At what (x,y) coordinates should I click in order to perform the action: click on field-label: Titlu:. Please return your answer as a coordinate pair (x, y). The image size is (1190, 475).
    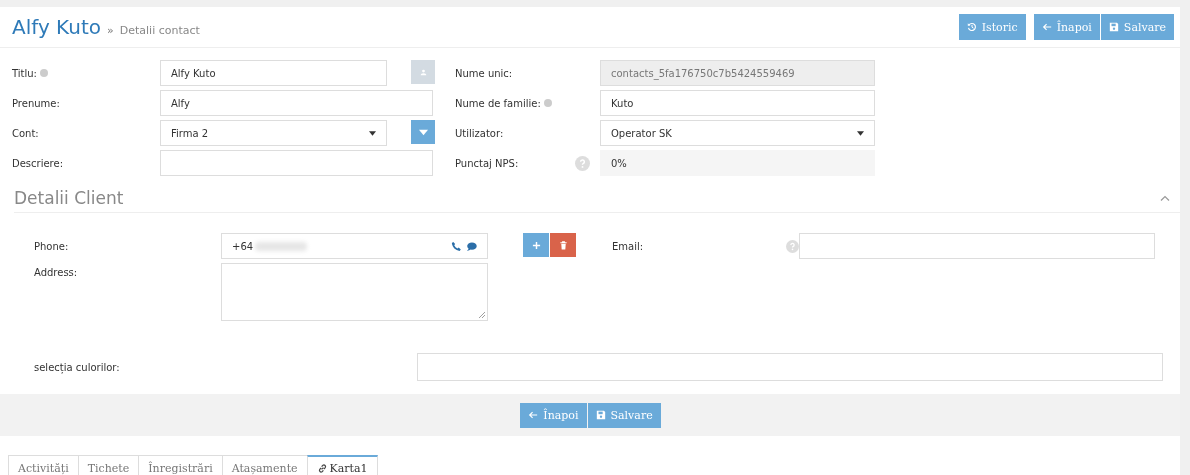
    Looking at the image, I should click on (24, 73).